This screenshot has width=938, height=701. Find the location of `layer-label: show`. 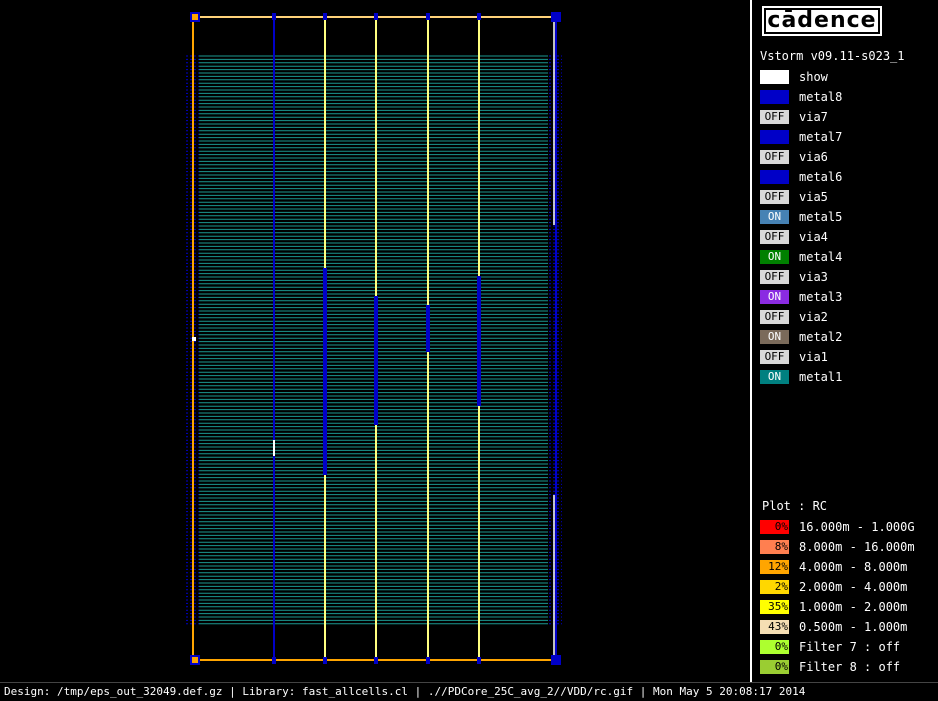

layer-label: show is located at coordinates (813, 77).